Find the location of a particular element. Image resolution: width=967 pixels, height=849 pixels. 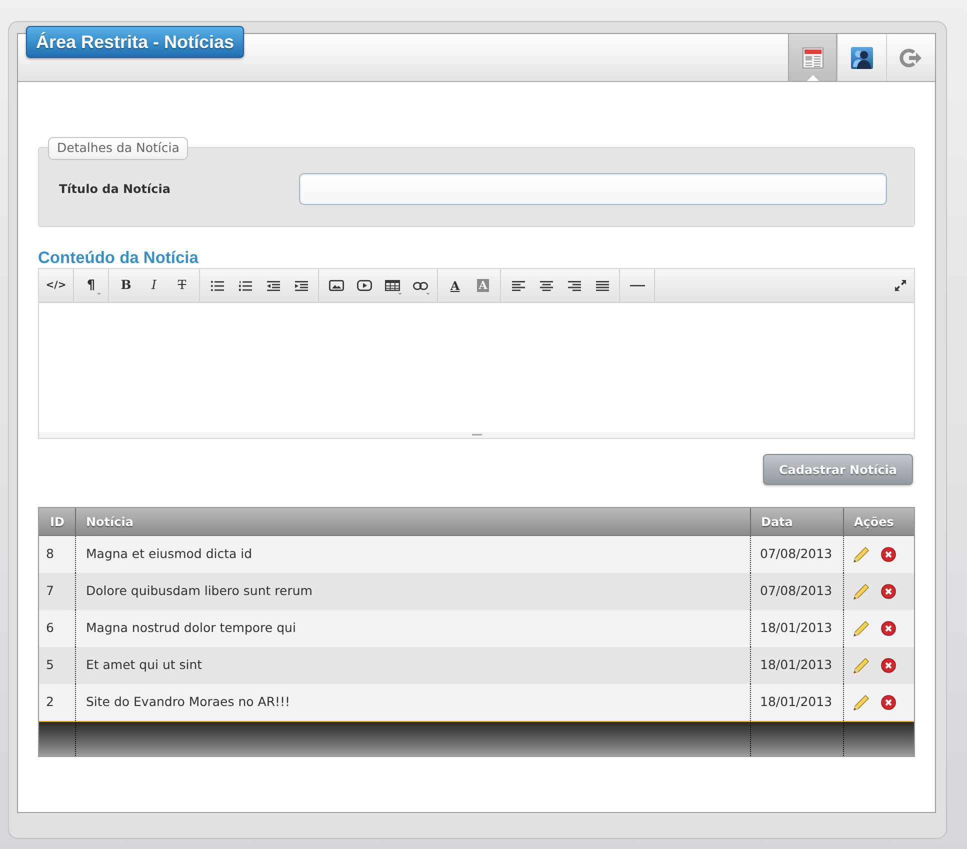

align-right-icon is located at coordinates (574, 285).